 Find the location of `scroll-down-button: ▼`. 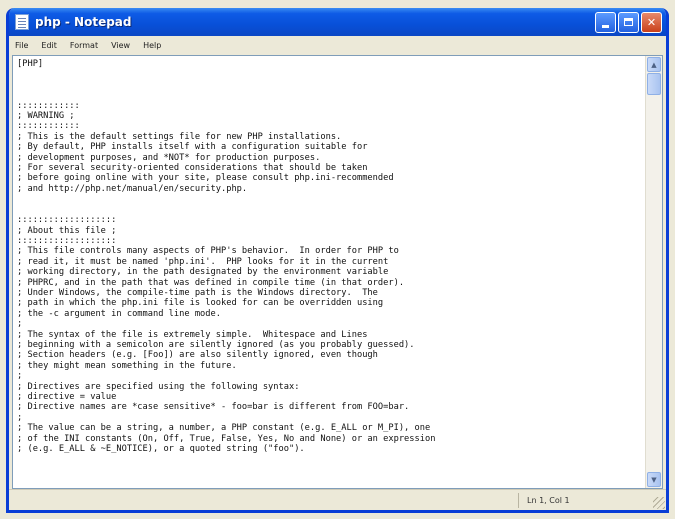

scroll-down-button: ▼ is located at coordinates (654, 479).